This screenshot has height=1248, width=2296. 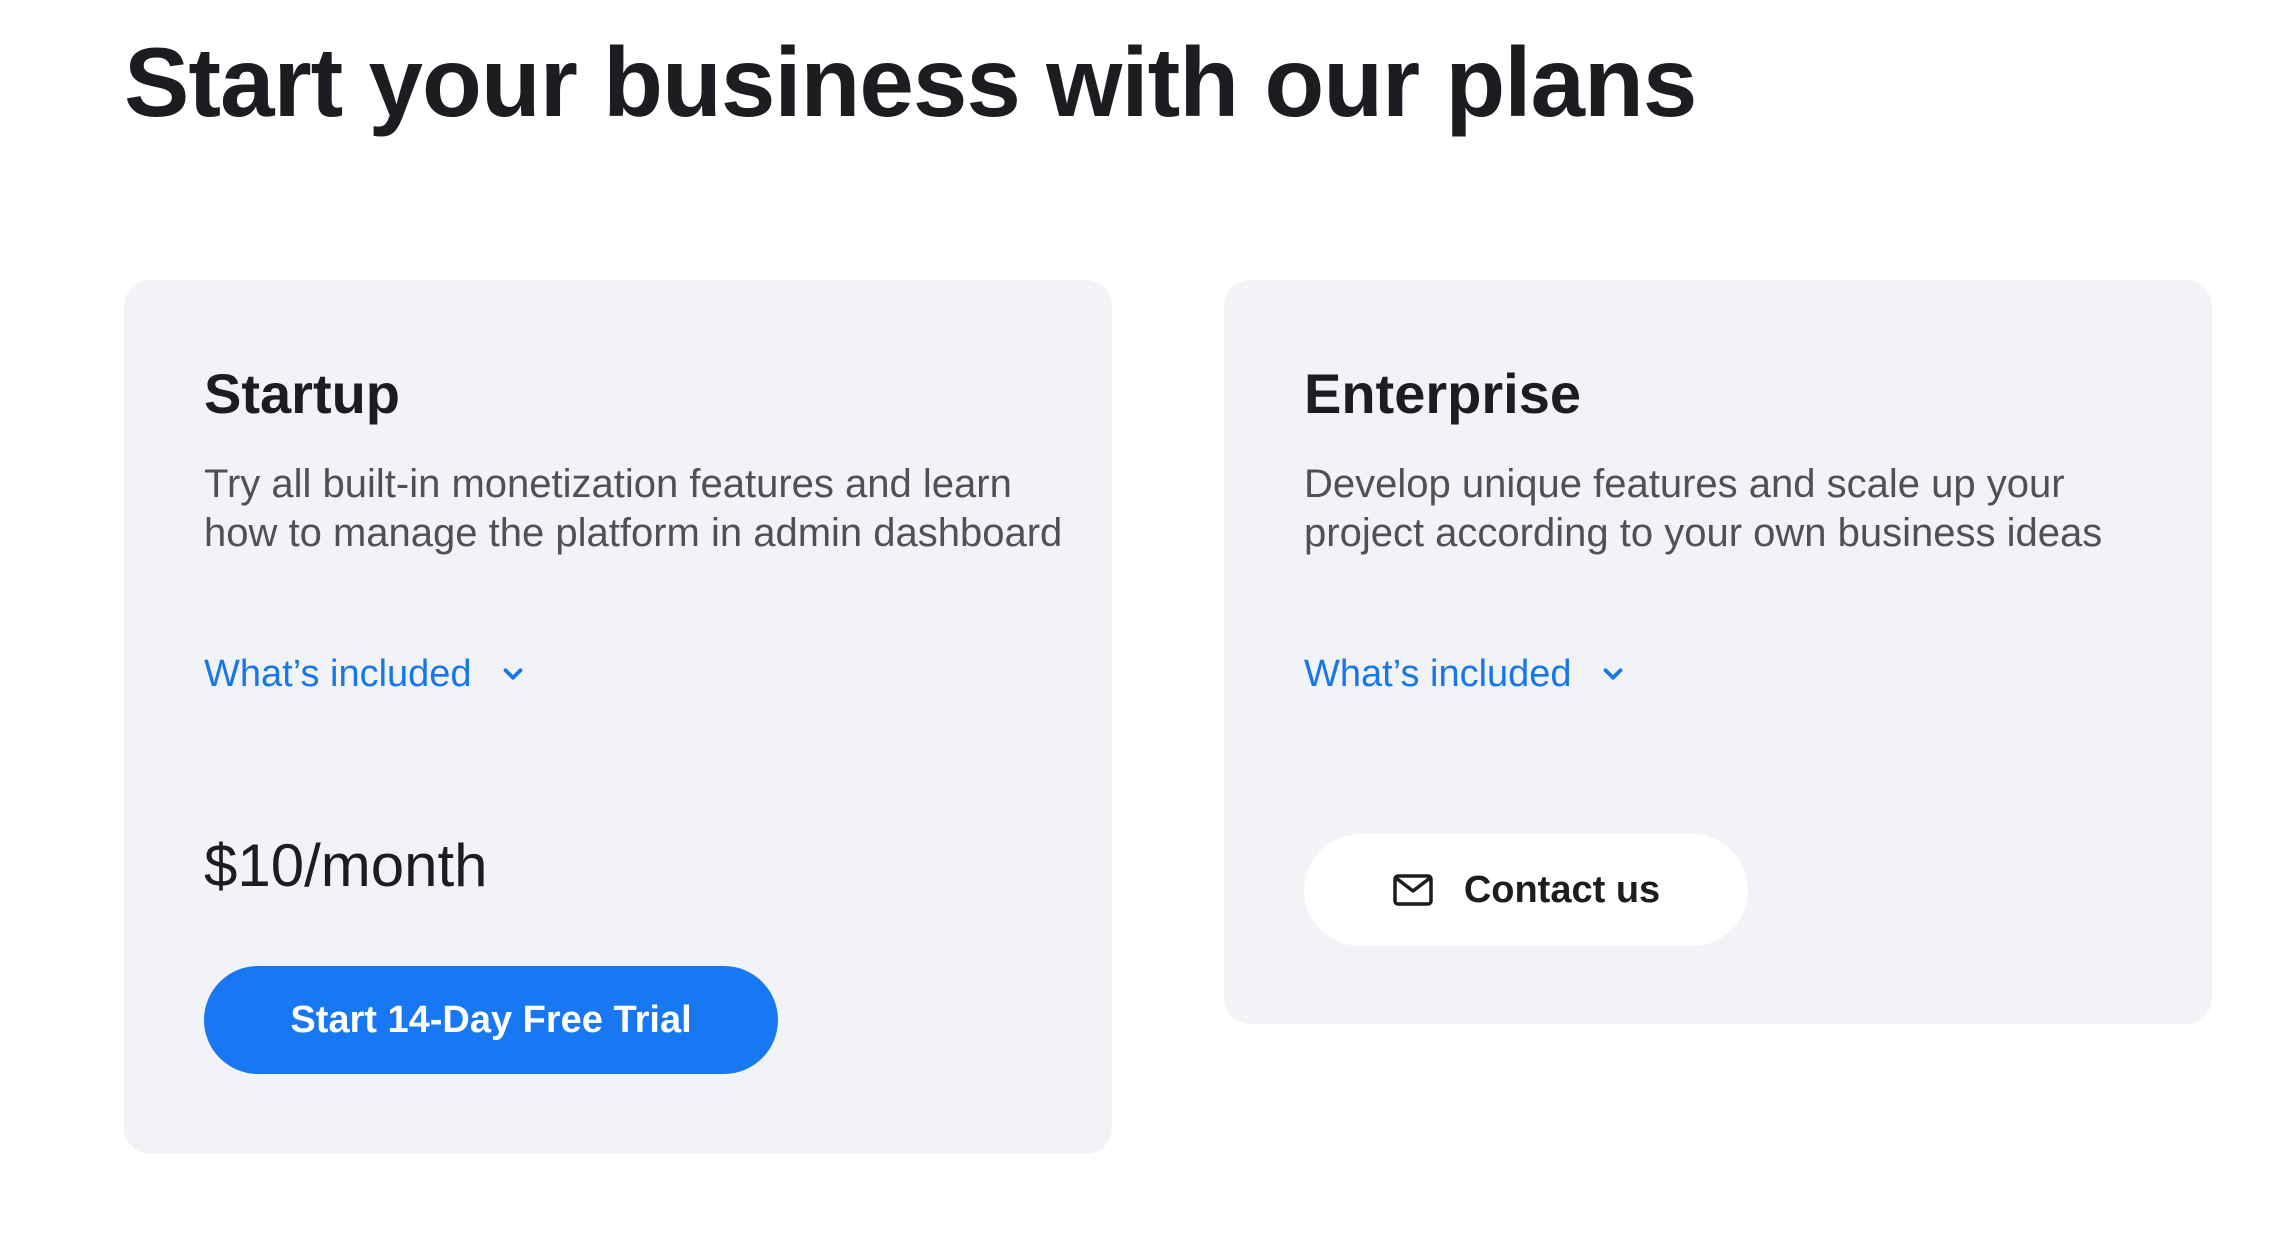 What do you see at coordinates (346, 865) in the screenshot?
I see `plan-price: $10/month` at bounding box center [346, 865].